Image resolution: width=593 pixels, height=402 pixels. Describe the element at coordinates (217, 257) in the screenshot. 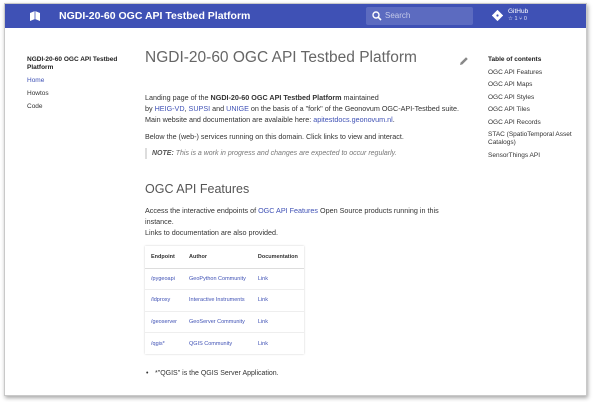

I see `column-header: Author` at that location.